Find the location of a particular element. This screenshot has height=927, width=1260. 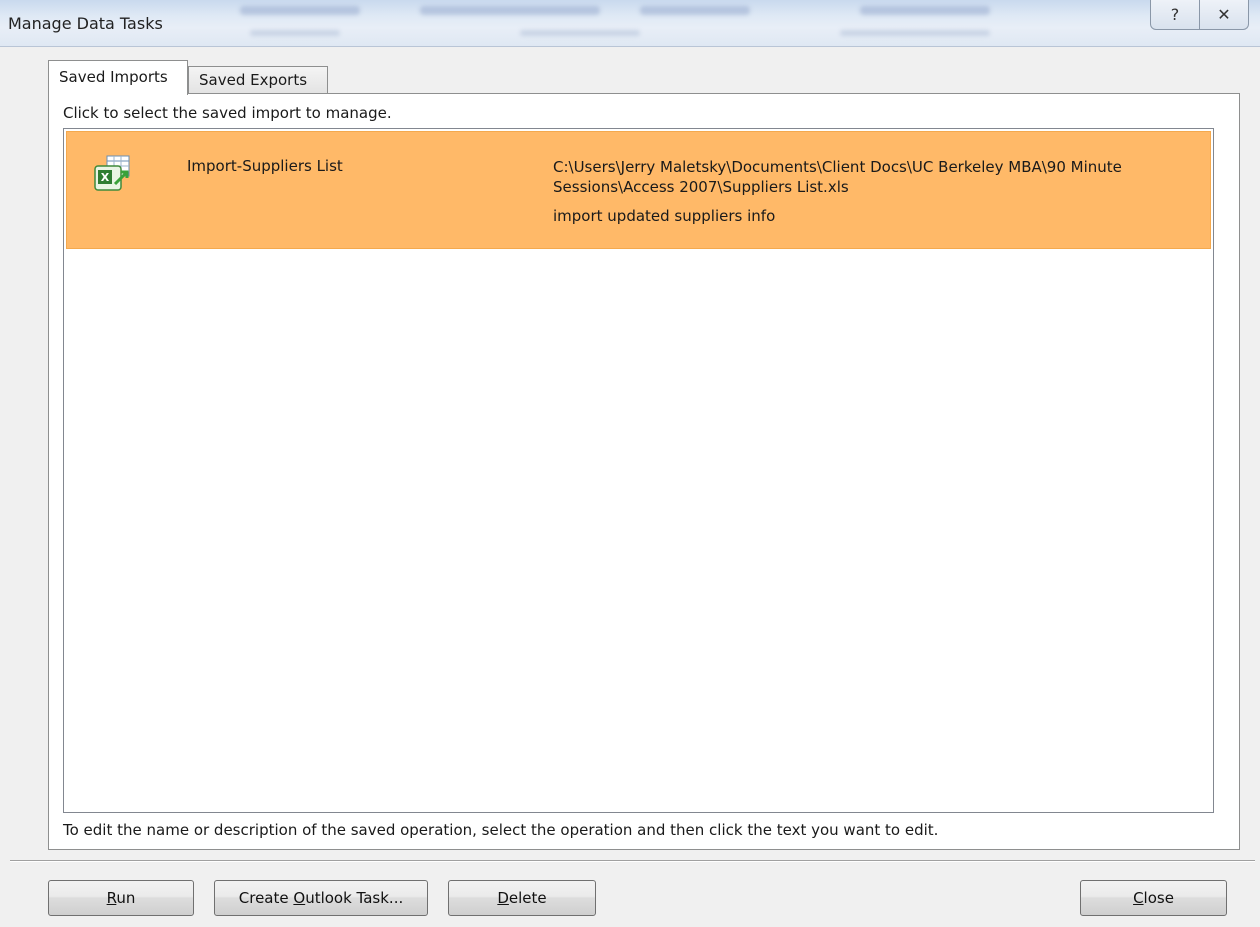

run-button-accel: R is located at coordinates (111, 898).